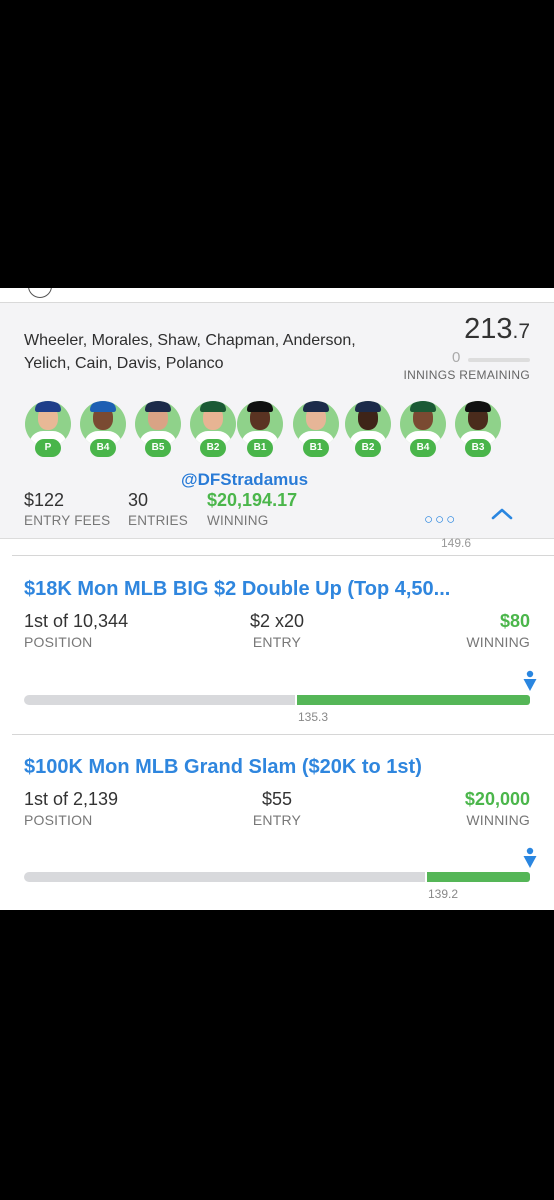 The height and width of the screenshot is (1200, 554). What do you see at coordinates (67, 520) in the screenshot?
I see `entry-fees-label: ENTRY FEES` at bounding box center [67, 520].